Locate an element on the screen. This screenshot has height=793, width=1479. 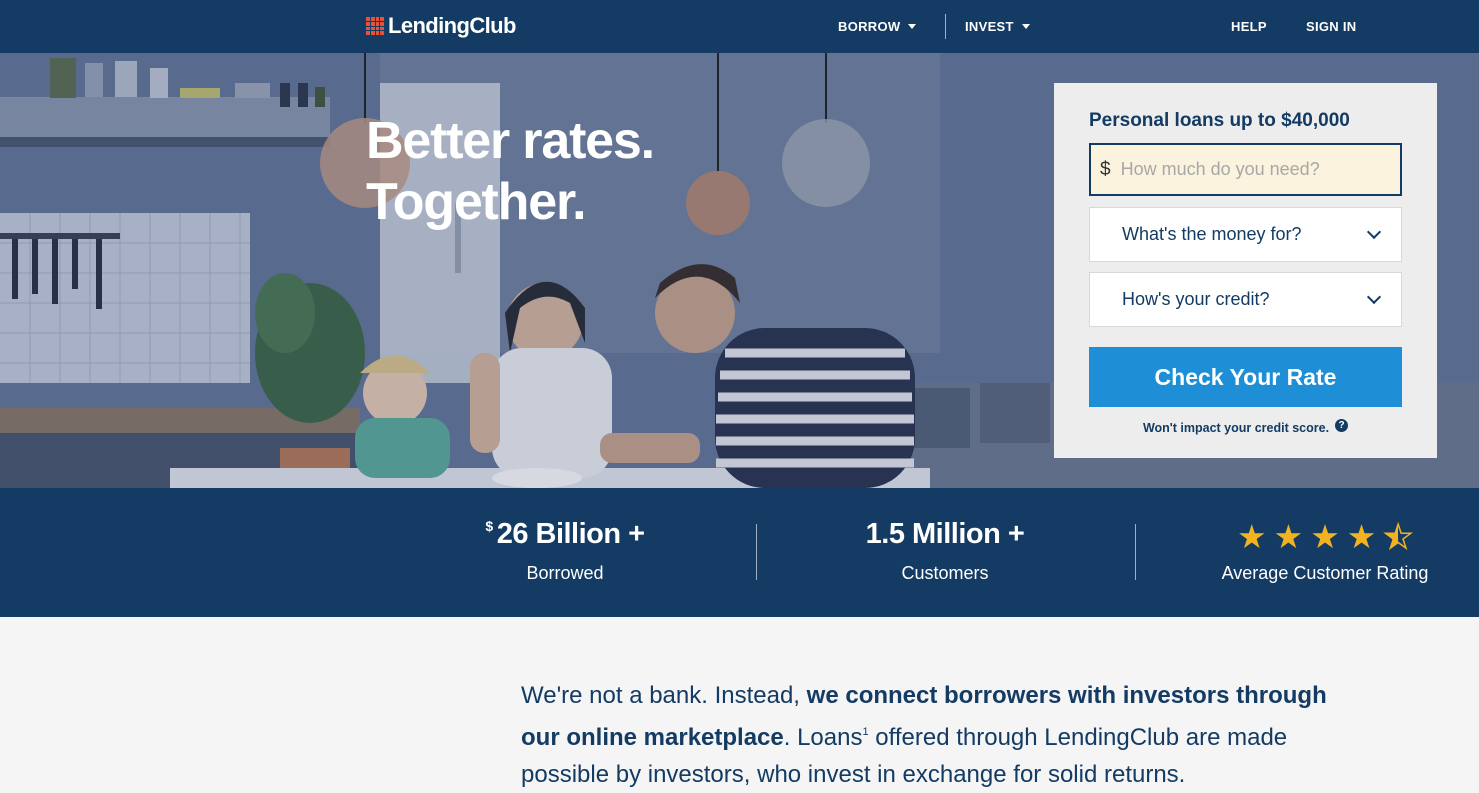
stat-value: 1.5 Million + is located at coordinates (945, 534).